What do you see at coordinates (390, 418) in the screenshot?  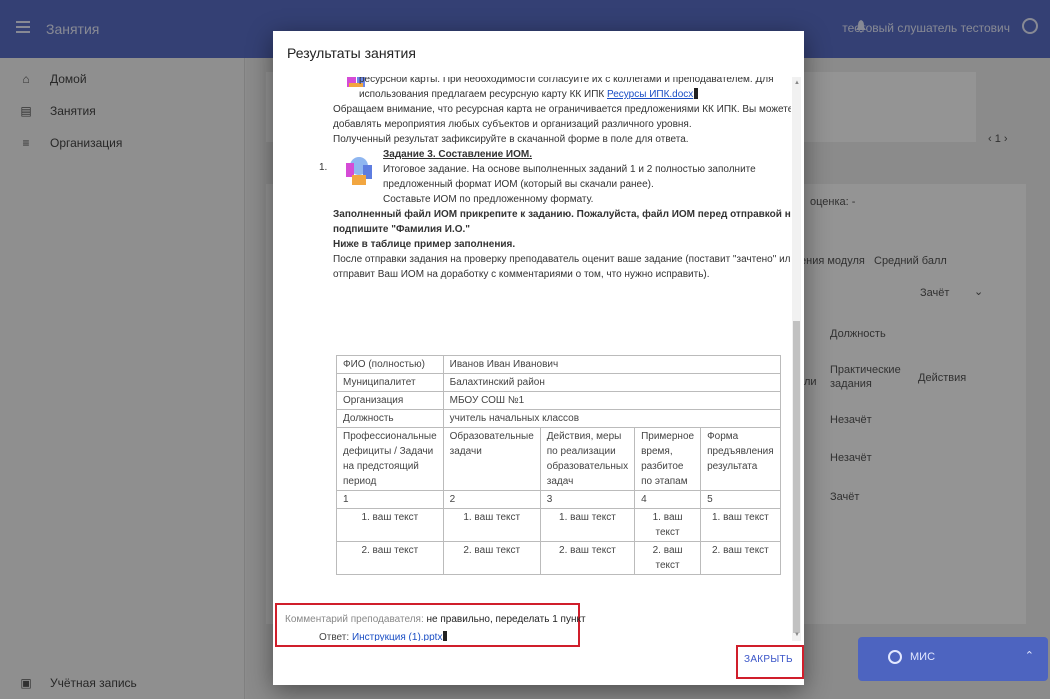 I see `table-cell: Должность` at bounding box center [390, 418].